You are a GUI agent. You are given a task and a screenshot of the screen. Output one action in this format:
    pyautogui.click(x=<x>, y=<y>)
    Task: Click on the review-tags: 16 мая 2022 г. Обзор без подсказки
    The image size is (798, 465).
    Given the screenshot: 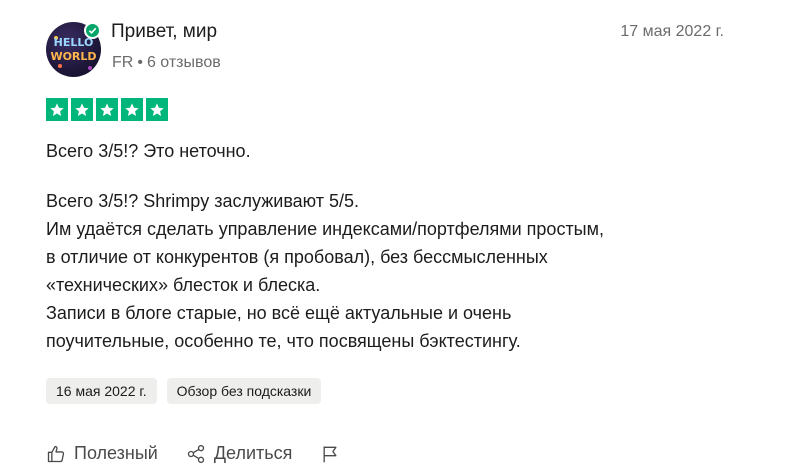 What is the action you would take?
    pyautogui.click(x=184, y=391)
    